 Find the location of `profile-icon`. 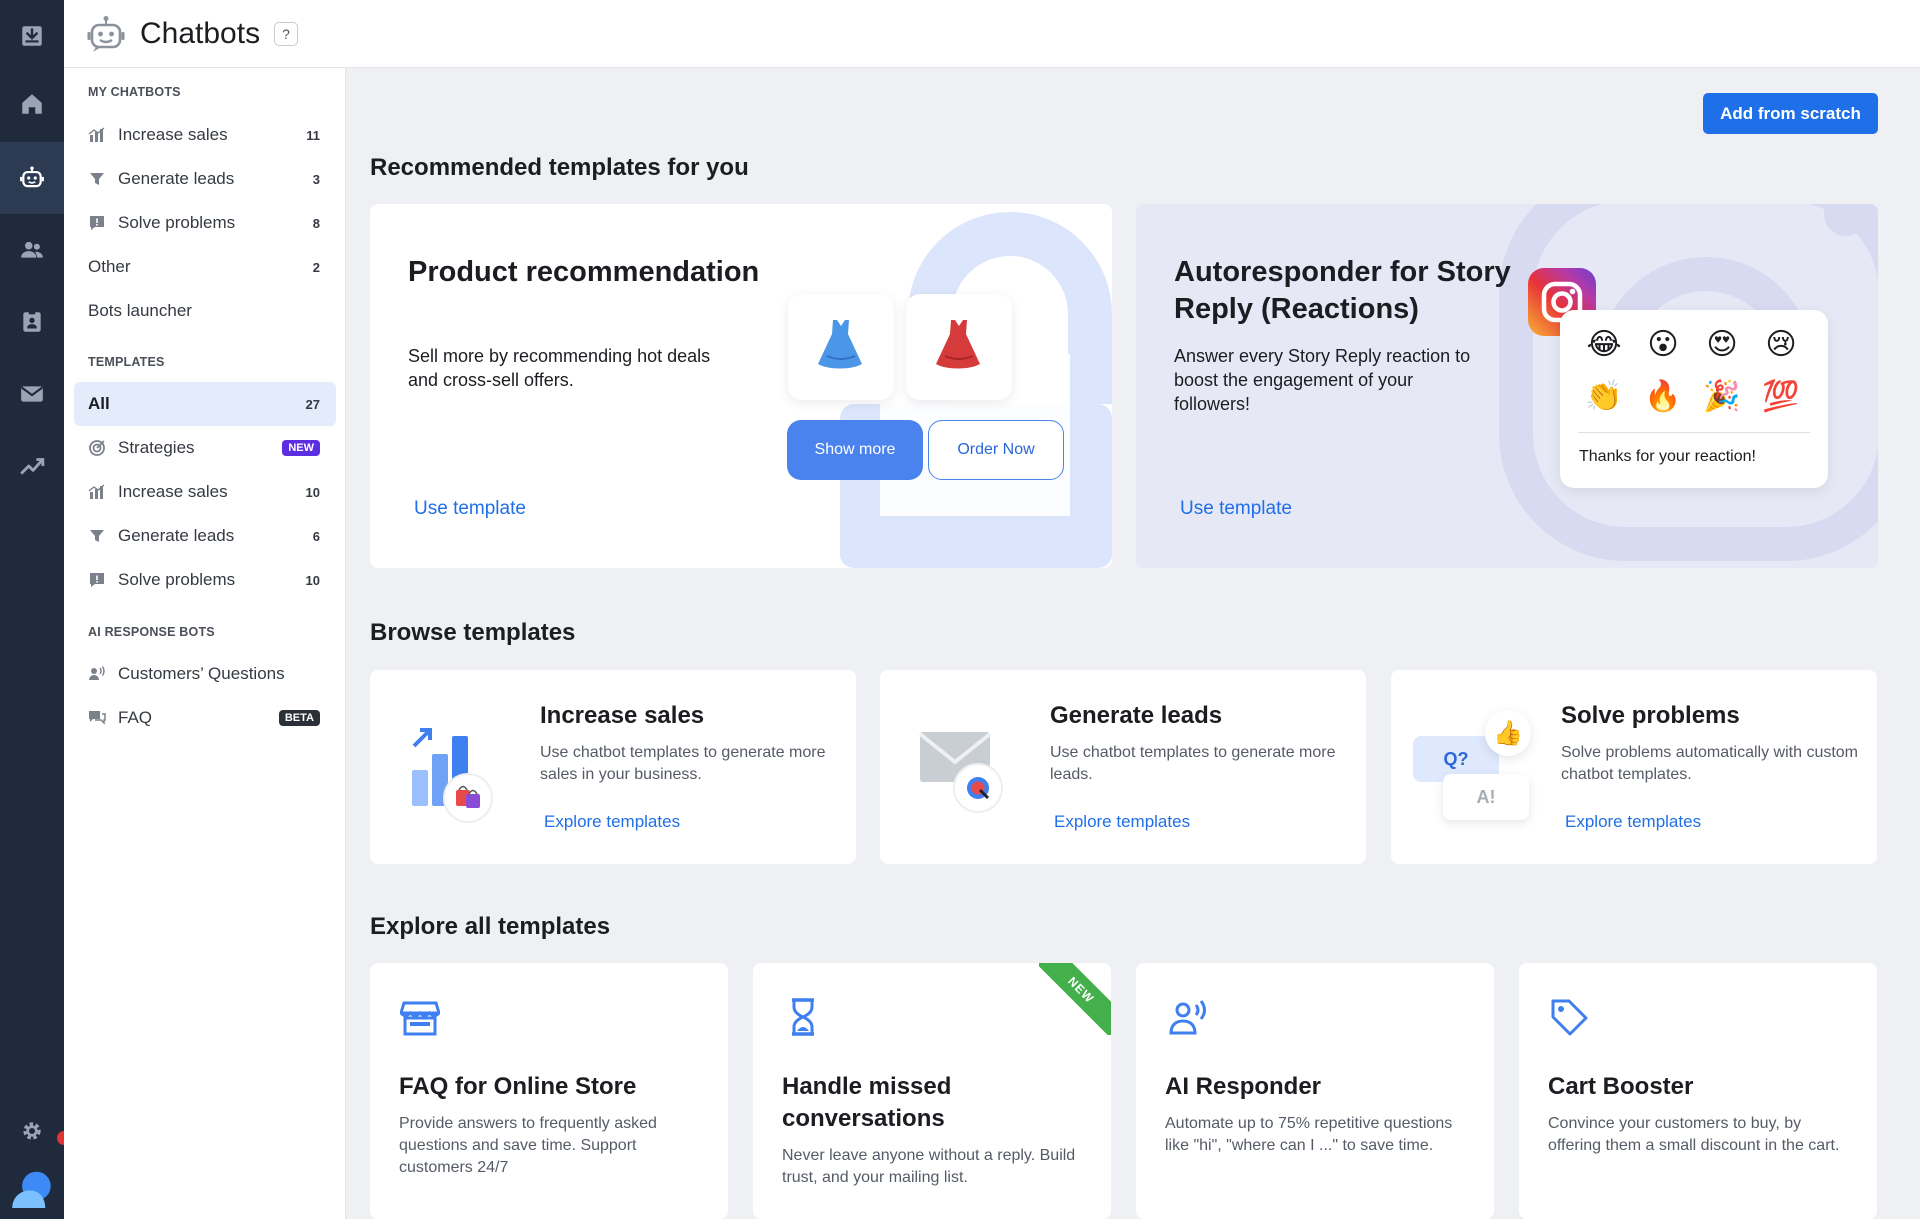

profile-icon is located at coordinates (31, 1189).